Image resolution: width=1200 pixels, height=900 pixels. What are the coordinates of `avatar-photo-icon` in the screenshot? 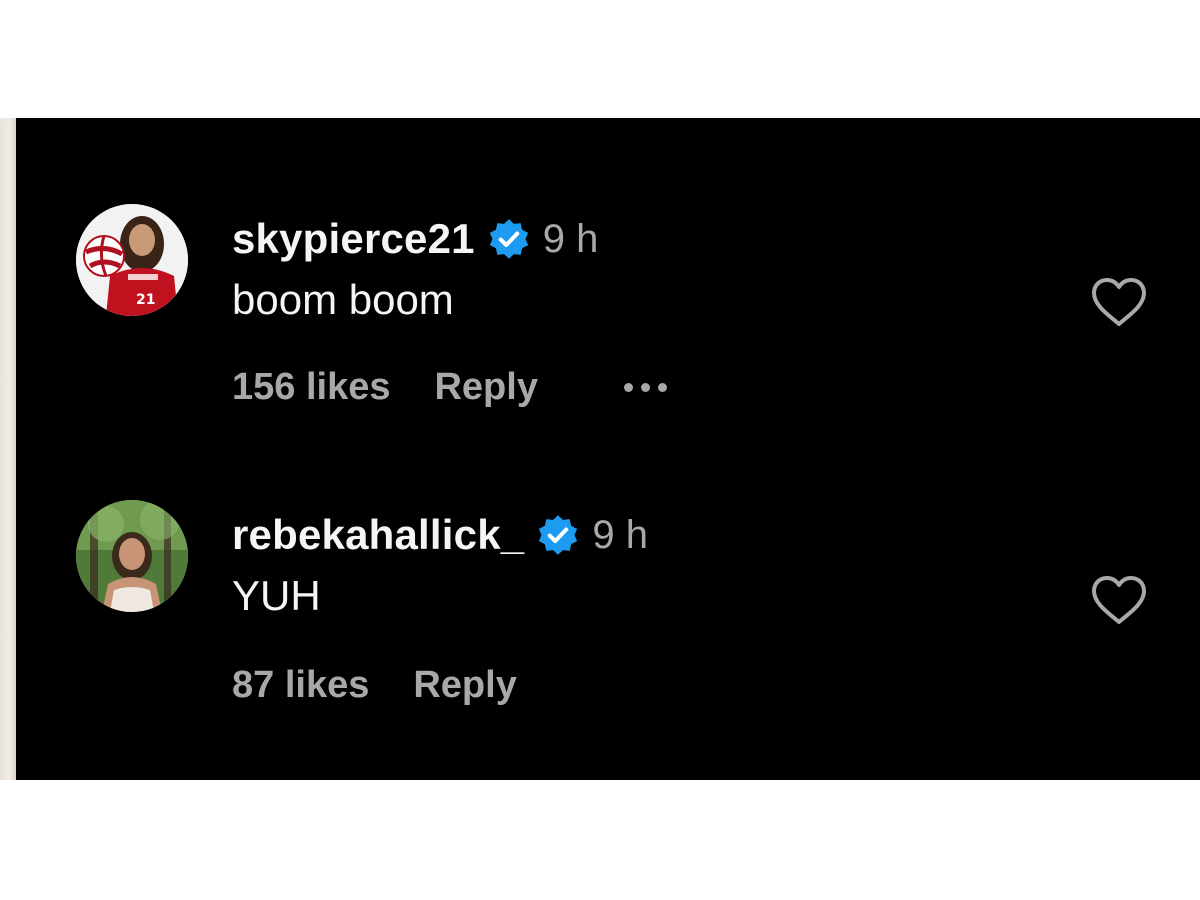 It's located at (132, 556).